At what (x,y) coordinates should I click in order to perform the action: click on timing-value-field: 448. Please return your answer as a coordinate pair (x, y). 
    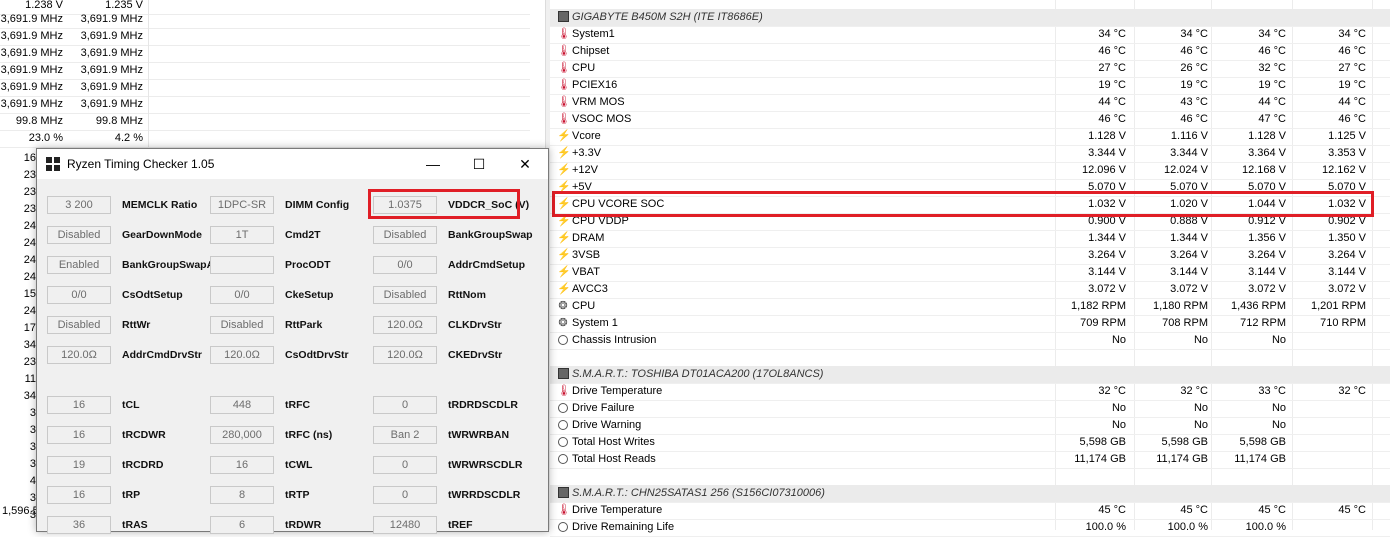
    Looking at the image, I should click on (242, 405).